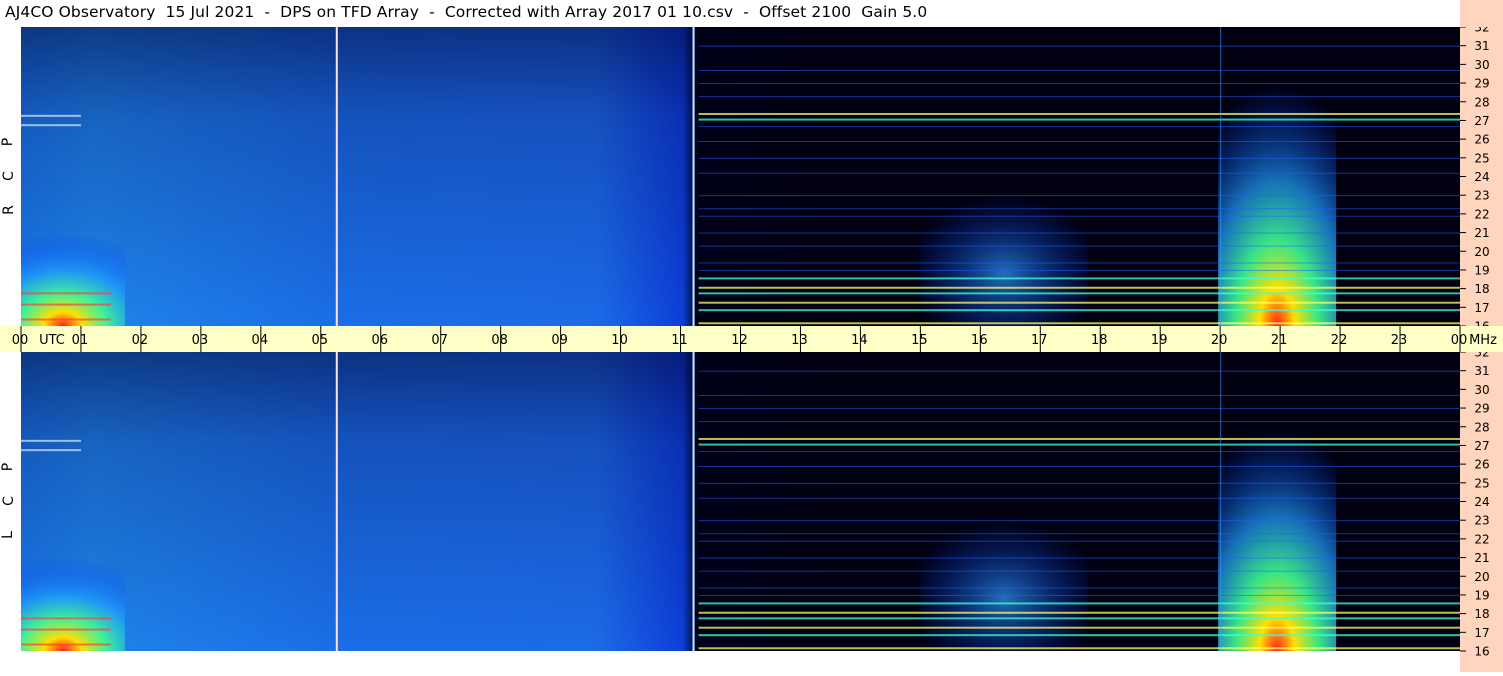 The height and width of the screenshot is (676, 1503). I want to click on x-tick-label: 22, so click(1339, 340).